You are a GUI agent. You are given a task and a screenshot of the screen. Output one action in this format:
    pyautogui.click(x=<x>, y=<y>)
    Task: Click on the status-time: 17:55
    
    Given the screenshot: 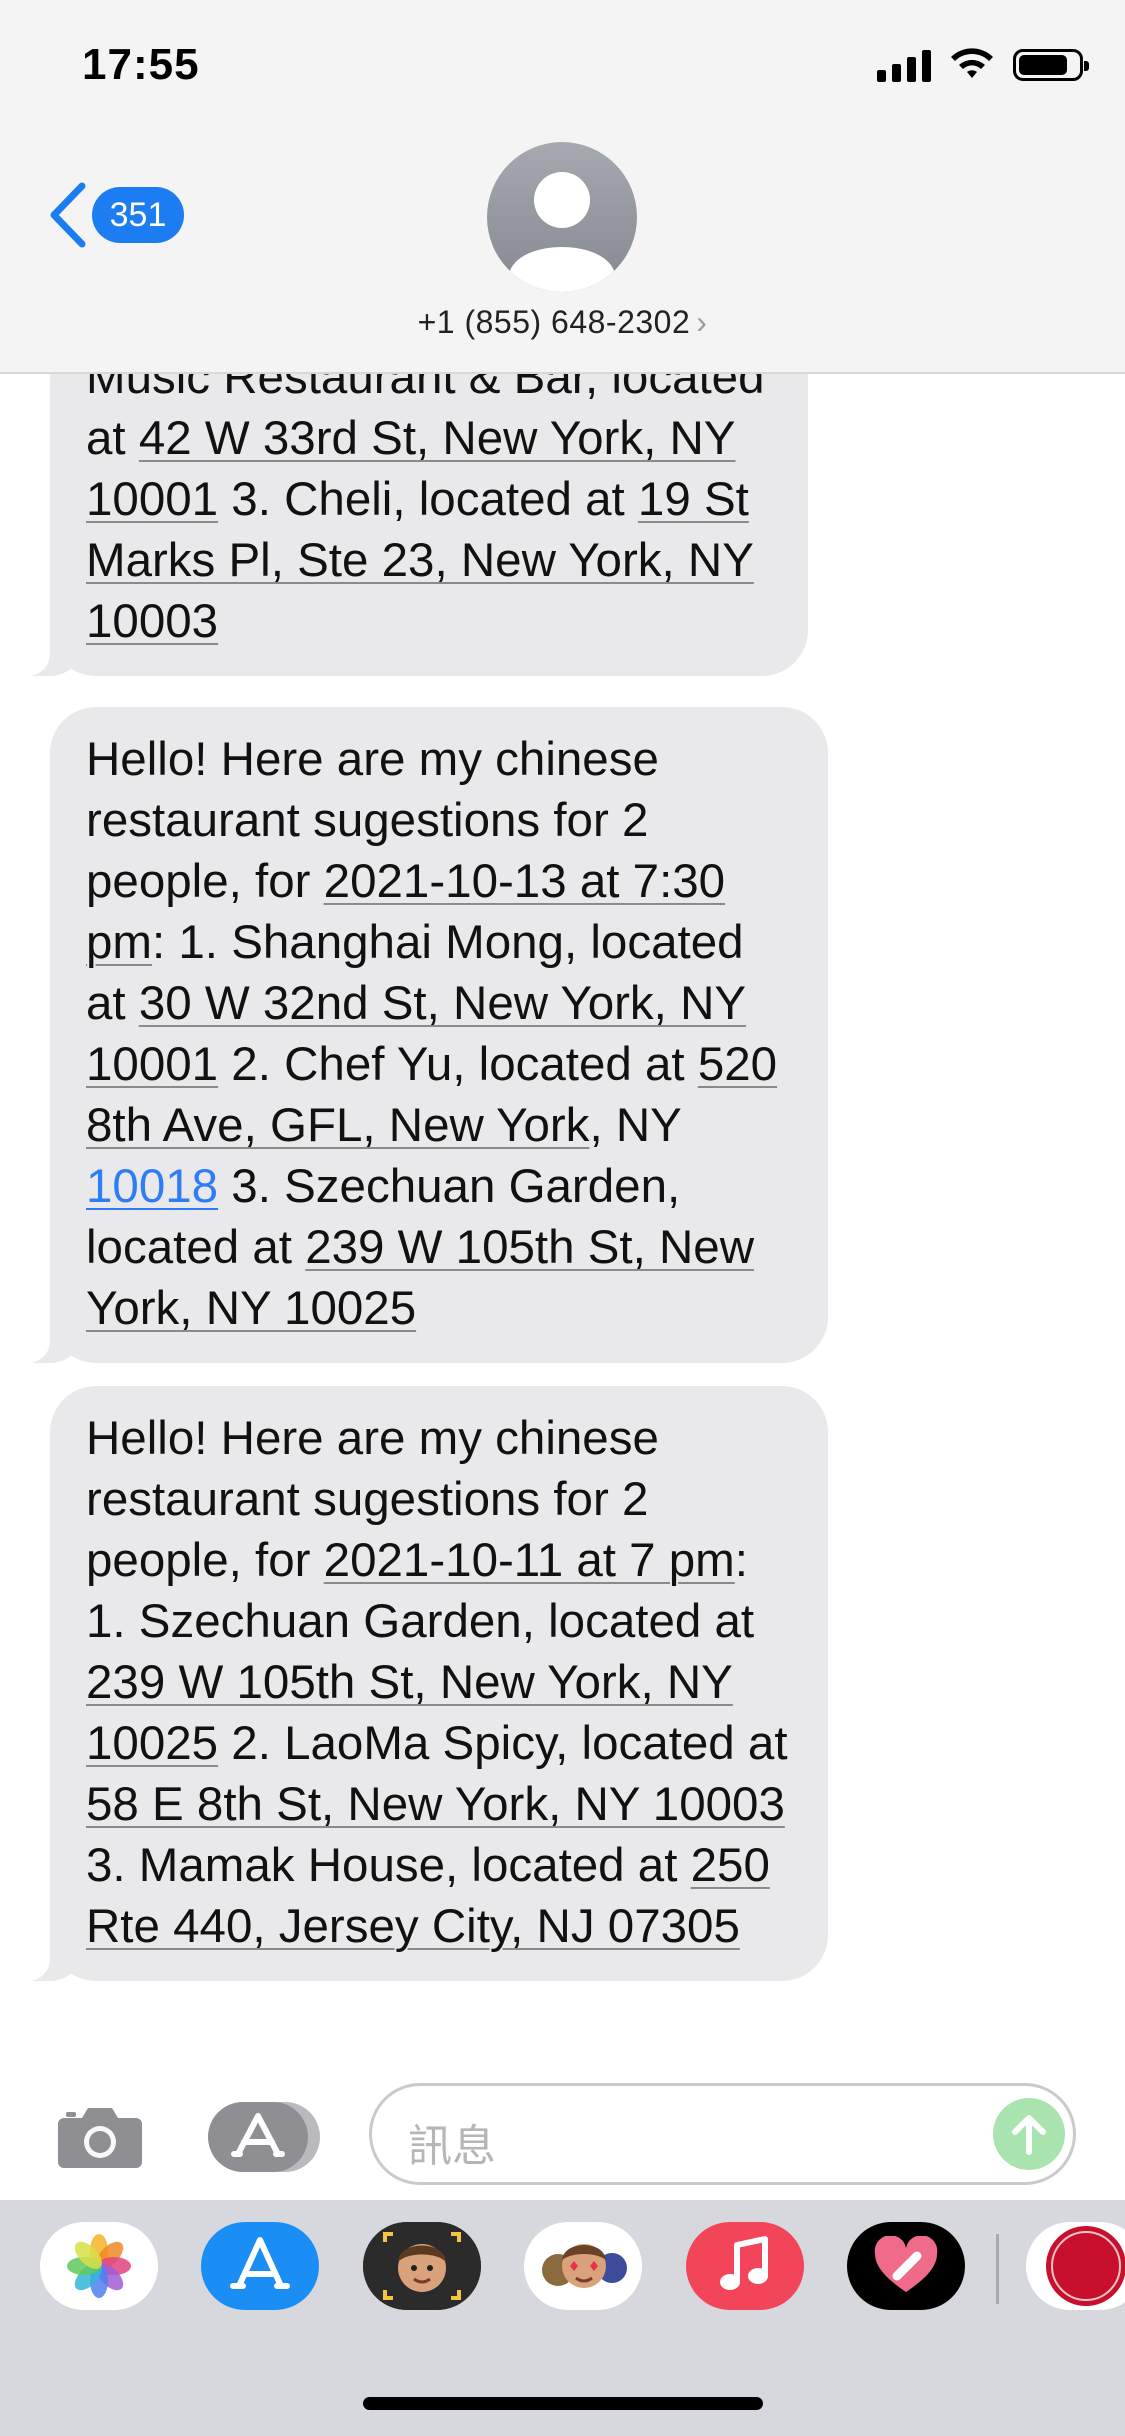 What is the action you would take?
    pyautogui.click(x=141, y=64)
    